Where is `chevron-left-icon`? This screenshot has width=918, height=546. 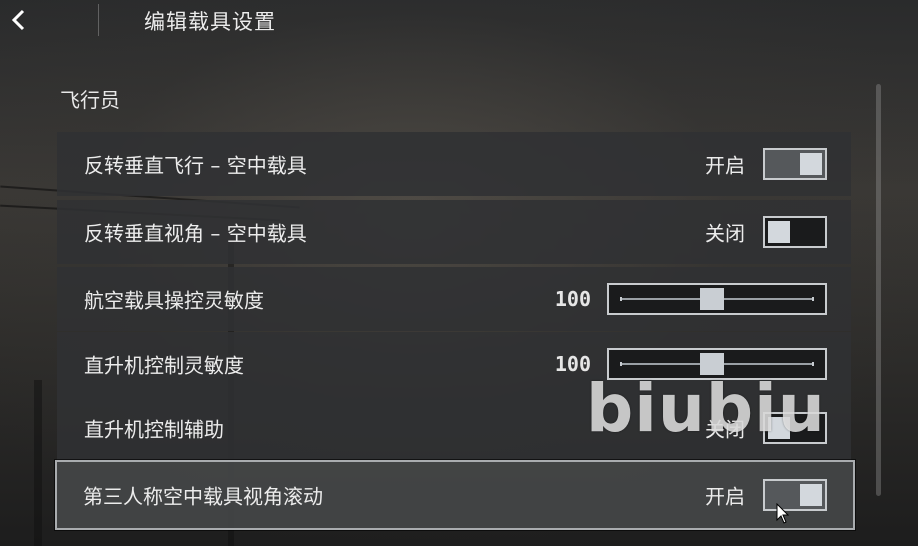
chevron-left-icon is located at coordinates (18, 20).